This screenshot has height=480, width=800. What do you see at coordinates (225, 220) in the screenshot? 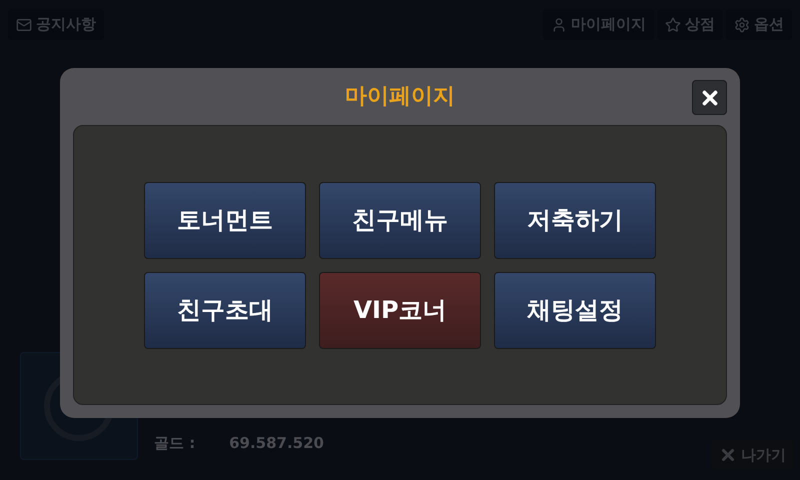
I see `menu-button: 토너먼트` at bounding box center [225, 220].